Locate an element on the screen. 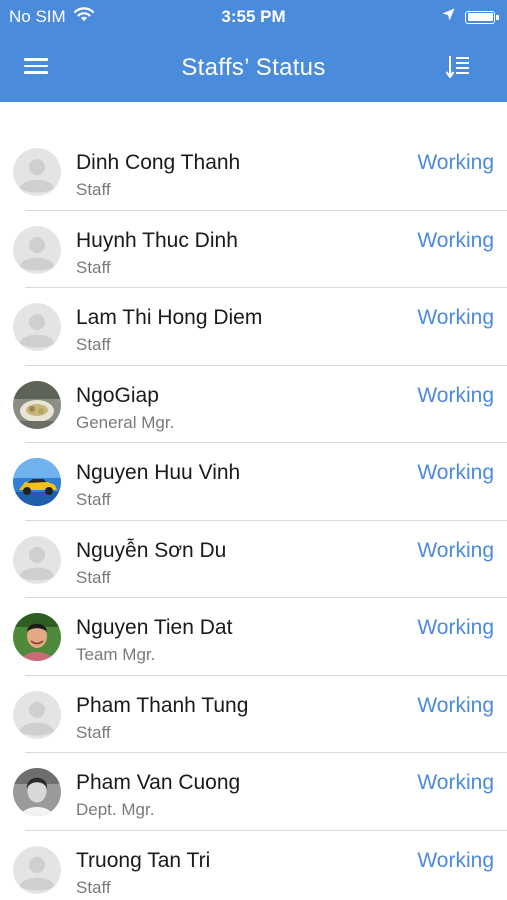 The width and height of the screenshot is (507, 900). staff-name: NgoGiap is located at coordinates (117, 395).